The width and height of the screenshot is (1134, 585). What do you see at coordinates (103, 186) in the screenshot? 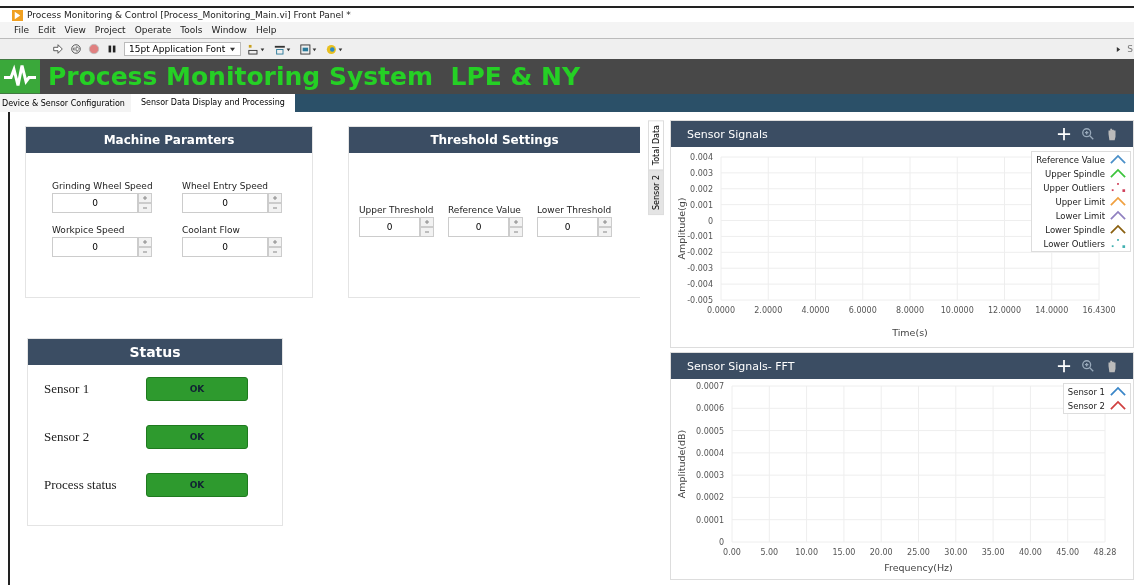
I see `control-label: Grinding Wheel Speed` at bounding box center [103, 186].